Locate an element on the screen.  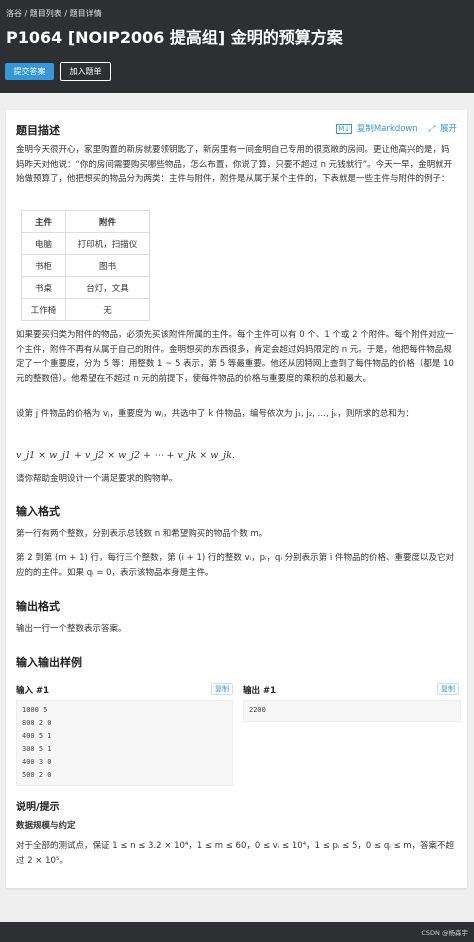
page-title: P1064 [NOIP2006 提高组] 金明的预算方案 is located at coordinates (174, 37).